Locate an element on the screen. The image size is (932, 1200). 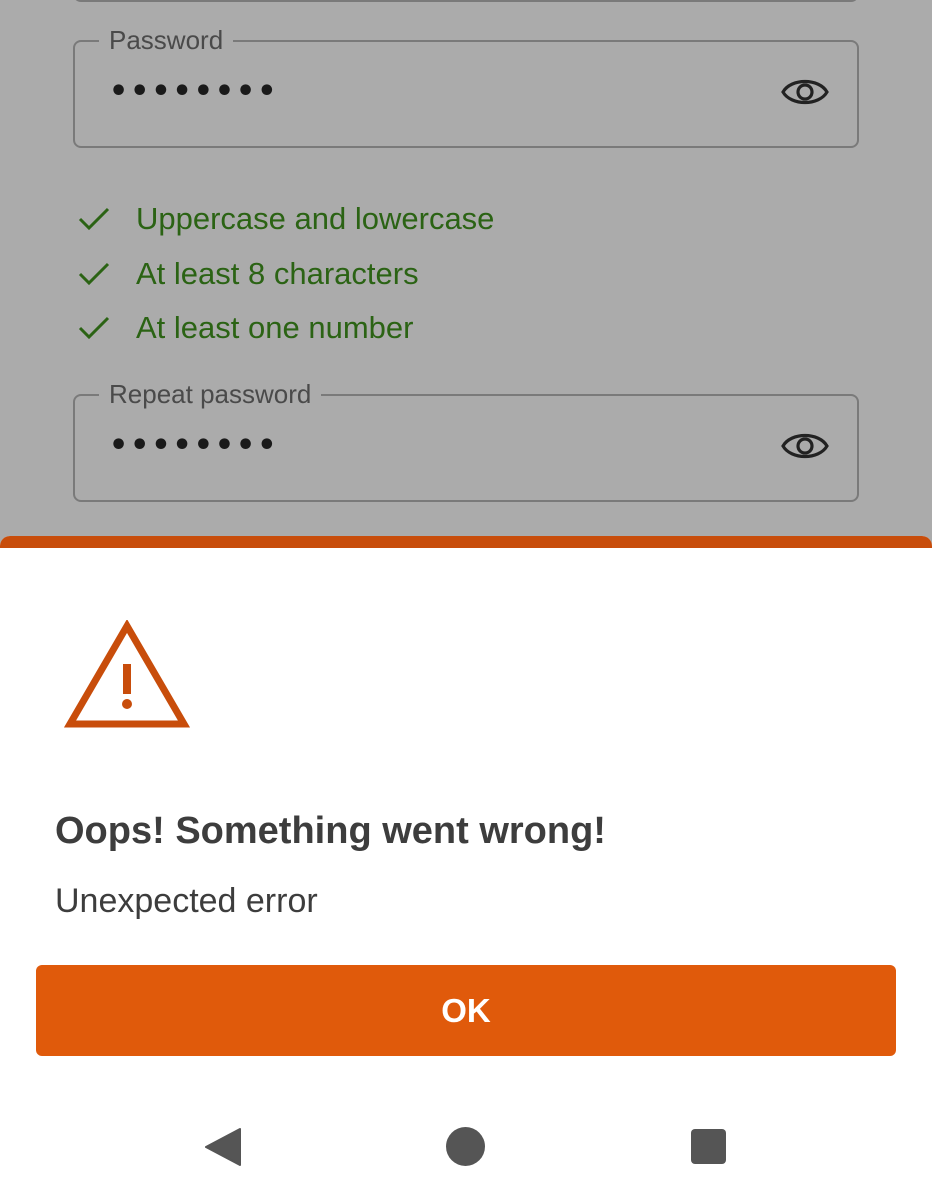
repeat-password-field: Repeat password •••••••• is located at coordinates (466, 439).